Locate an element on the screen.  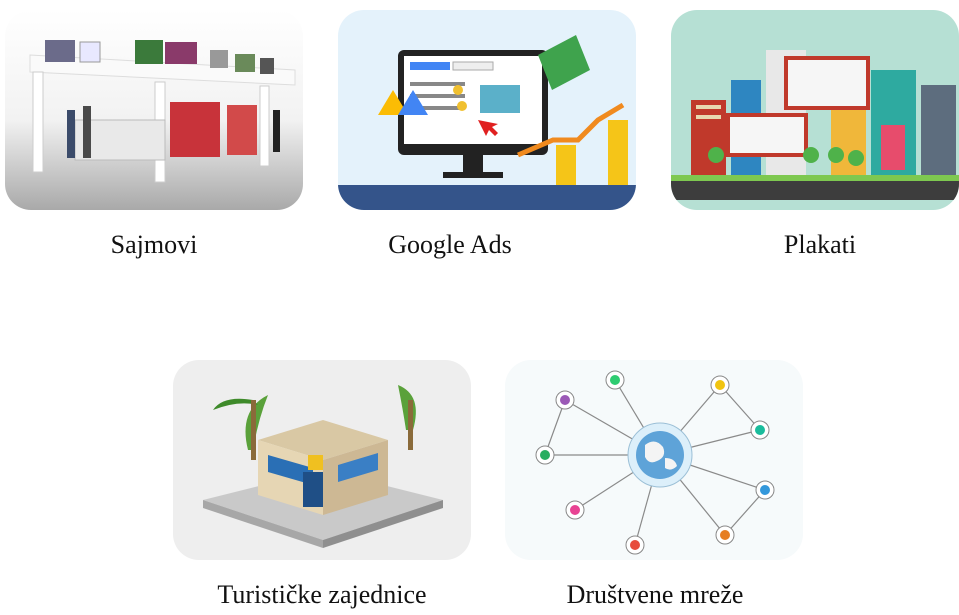
service-label: Google Ads is located at coordinates (450, 244).